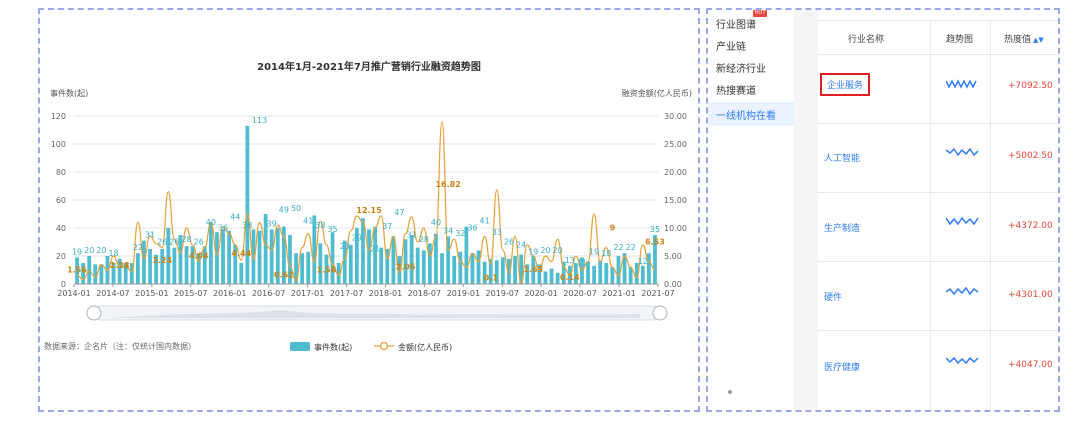  I want to click on bar-data-label: 36, so click(472, 228).